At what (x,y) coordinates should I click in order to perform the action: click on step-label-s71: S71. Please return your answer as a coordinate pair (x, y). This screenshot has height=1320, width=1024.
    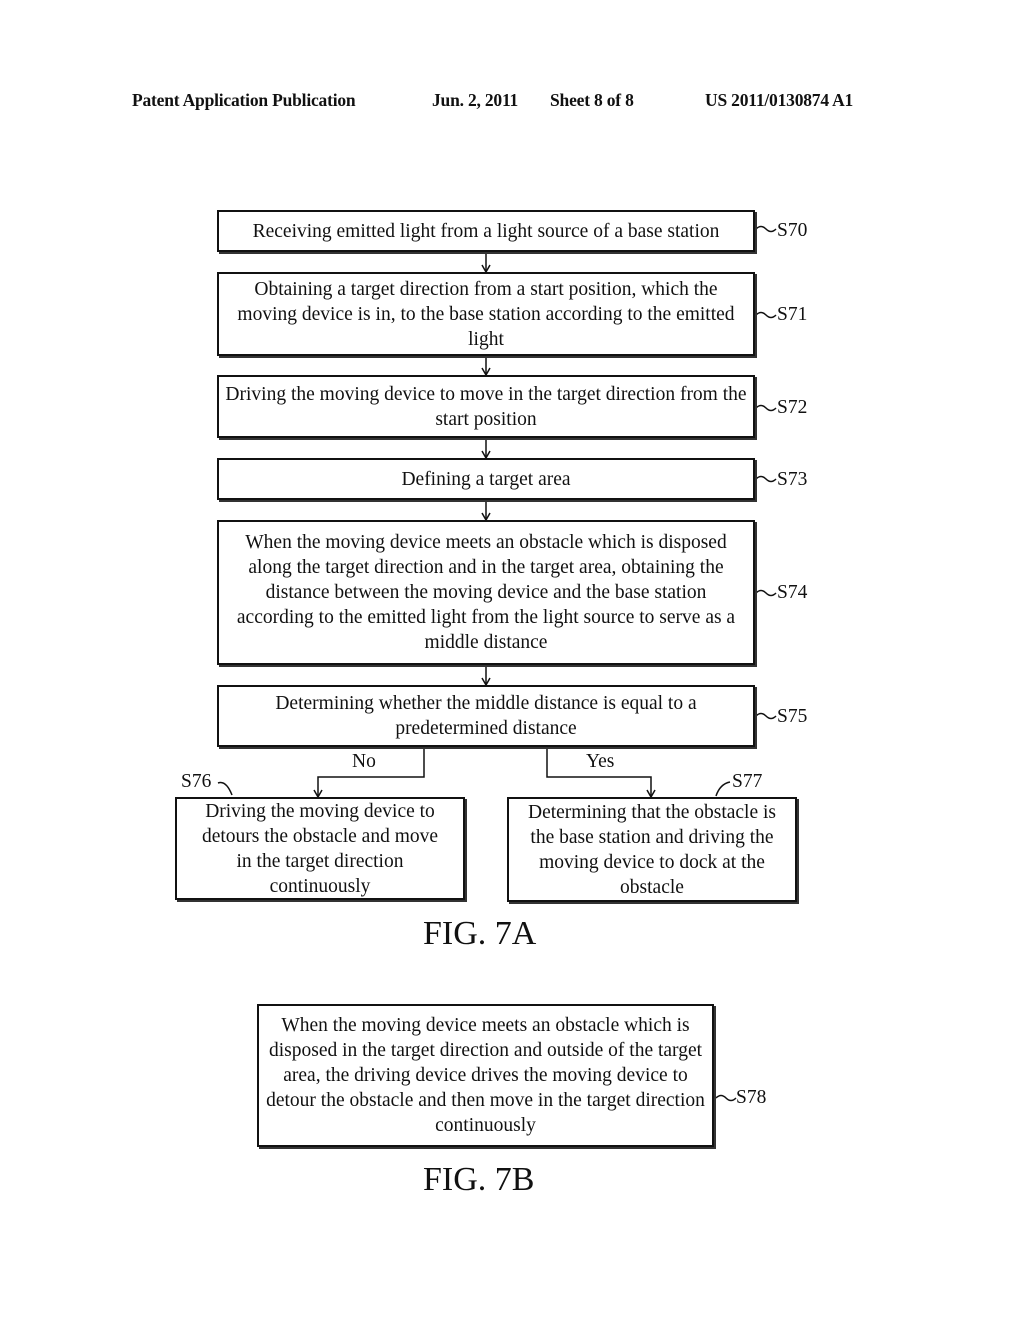
    Looking at the image, I should click on (792, 314).